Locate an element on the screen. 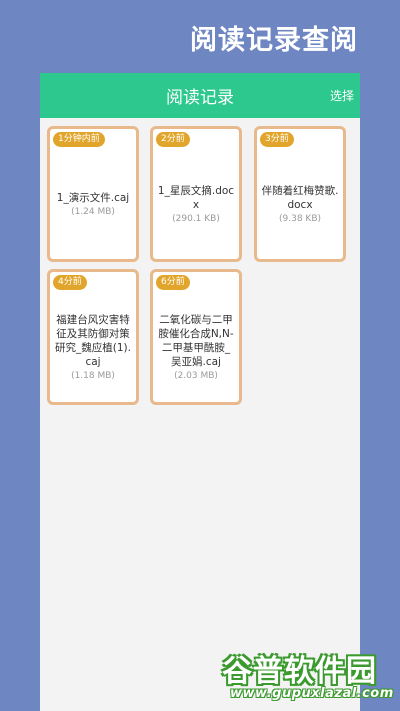 The image size is (400, 711). app-header: 阅读记录 选择 is located at coordinates (200, 95).